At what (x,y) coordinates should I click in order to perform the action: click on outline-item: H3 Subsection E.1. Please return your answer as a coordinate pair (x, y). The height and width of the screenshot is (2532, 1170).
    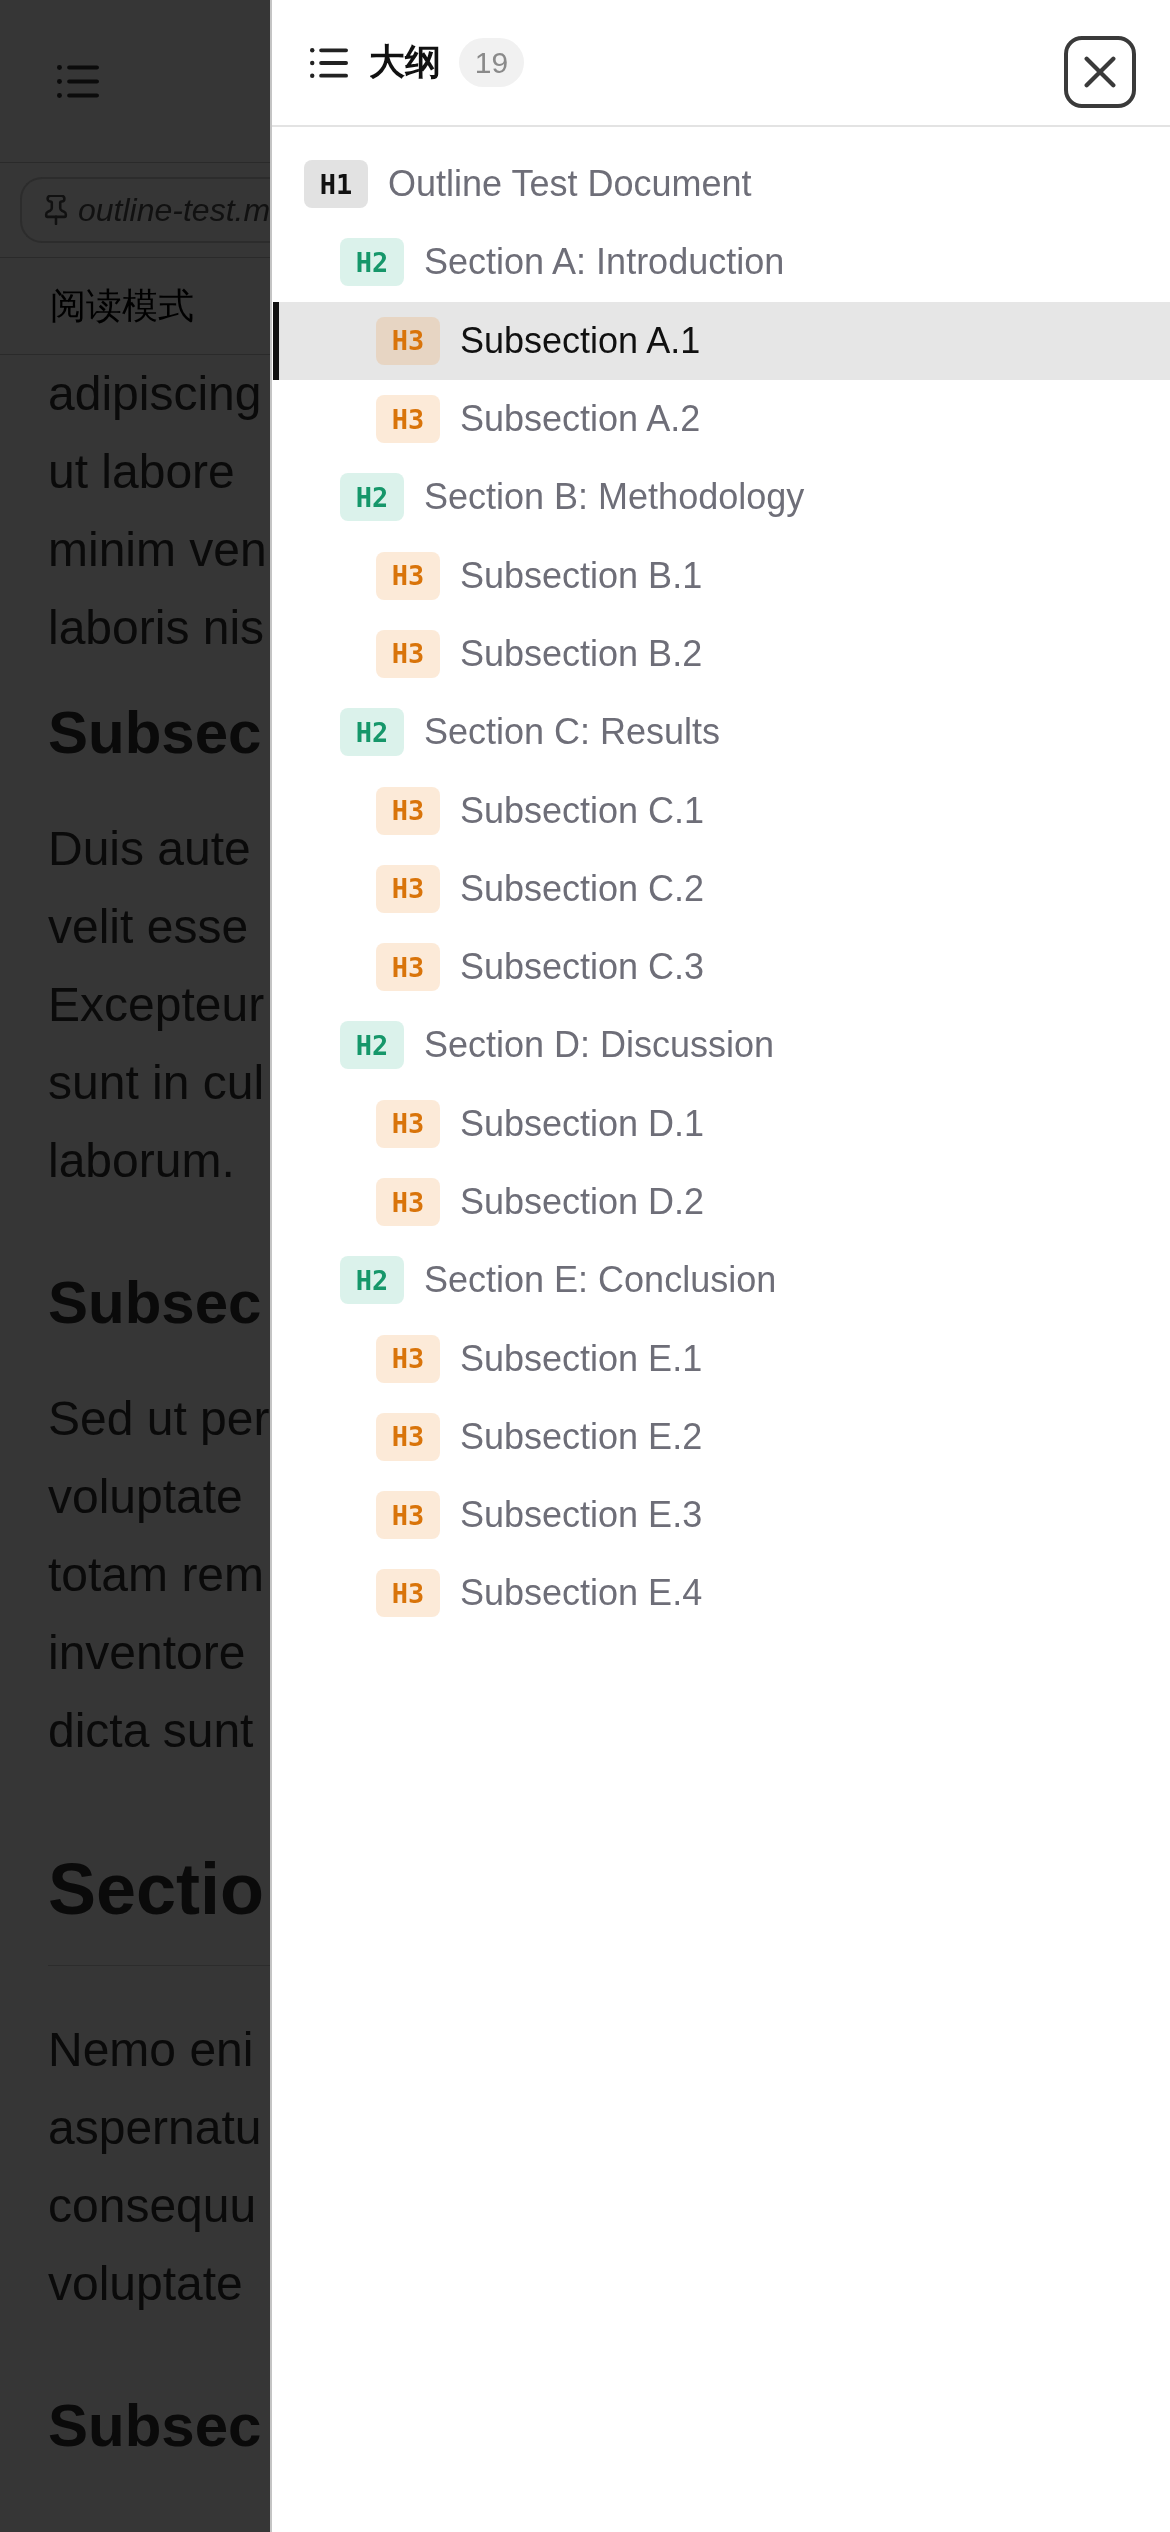
    Looking at the image, I should click on (721, 1358).